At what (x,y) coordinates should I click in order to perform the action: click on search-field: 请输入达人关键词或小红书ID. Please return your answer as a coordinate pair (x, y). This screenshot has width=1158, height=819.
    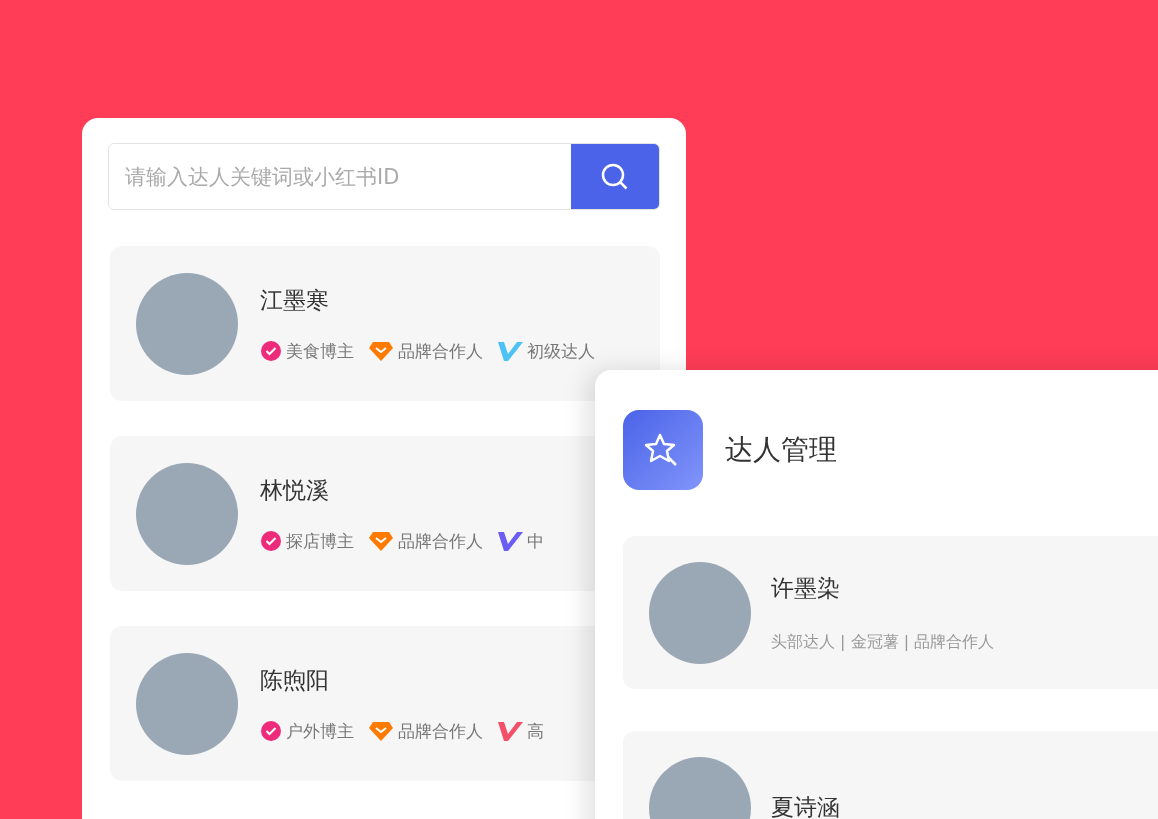
    Looking at the image, I should click on (384, 176).